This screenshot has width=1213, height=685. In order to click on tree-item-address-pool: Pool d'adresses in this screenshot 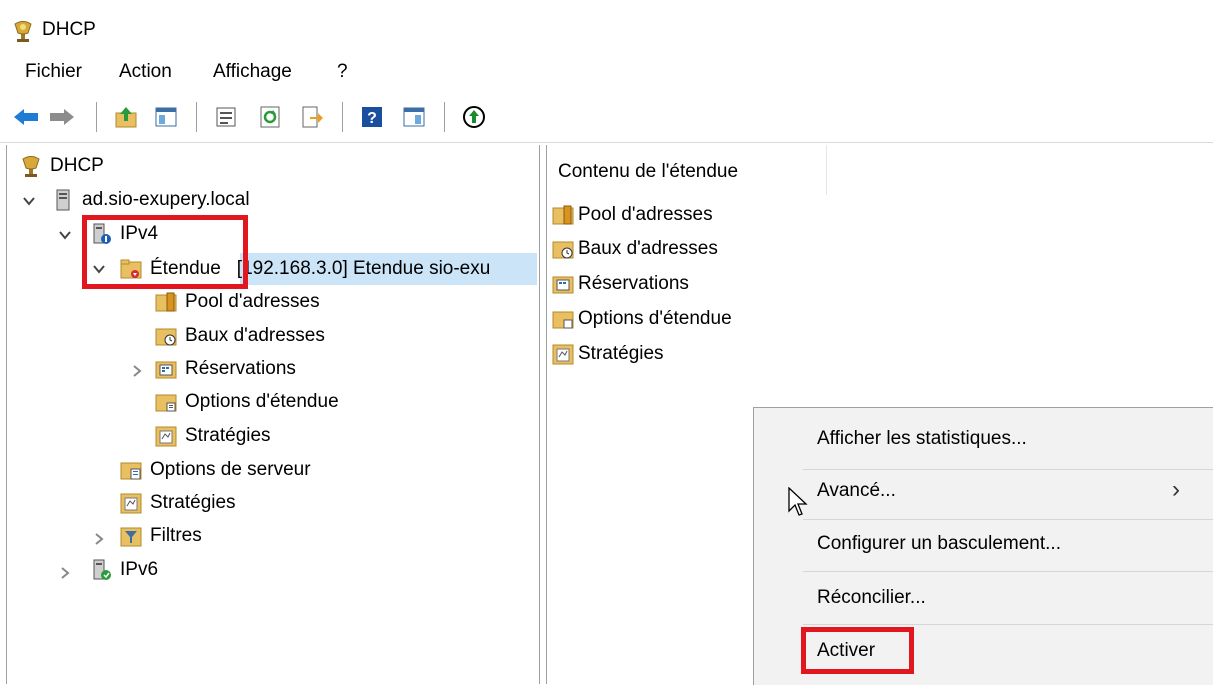, I will do `click(237, 302)`.